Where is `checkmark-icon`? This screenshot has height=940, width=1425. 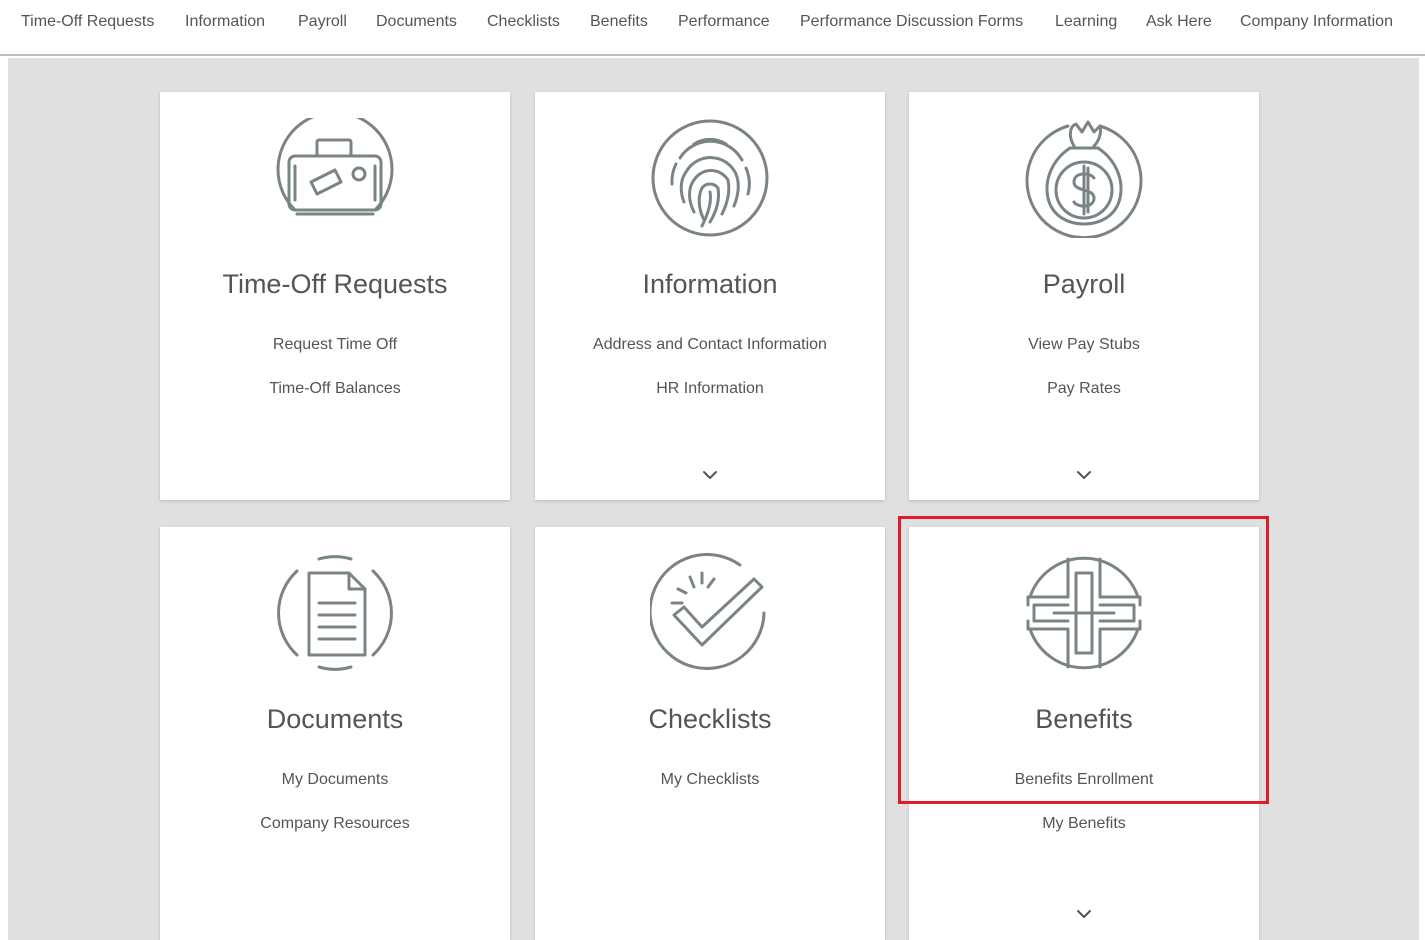 checkmark-icon is located at coordinates (710, 613).